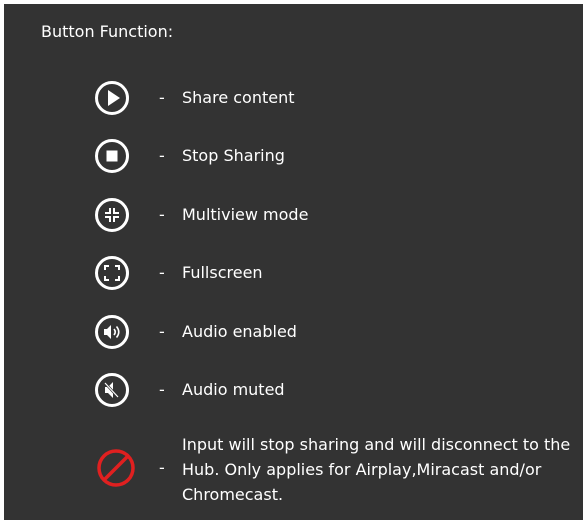 This screenshot has width=584, height=520. What do you see at coordinates (112, 390) in the screenshot?
I see `audio-muted-icon` at bounding box center [112, 390].